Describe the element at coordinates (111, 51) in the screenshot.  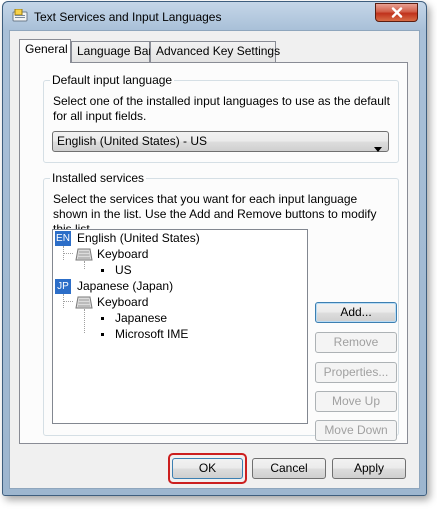
I see `tab-language-bar: Language Bar` at that location.